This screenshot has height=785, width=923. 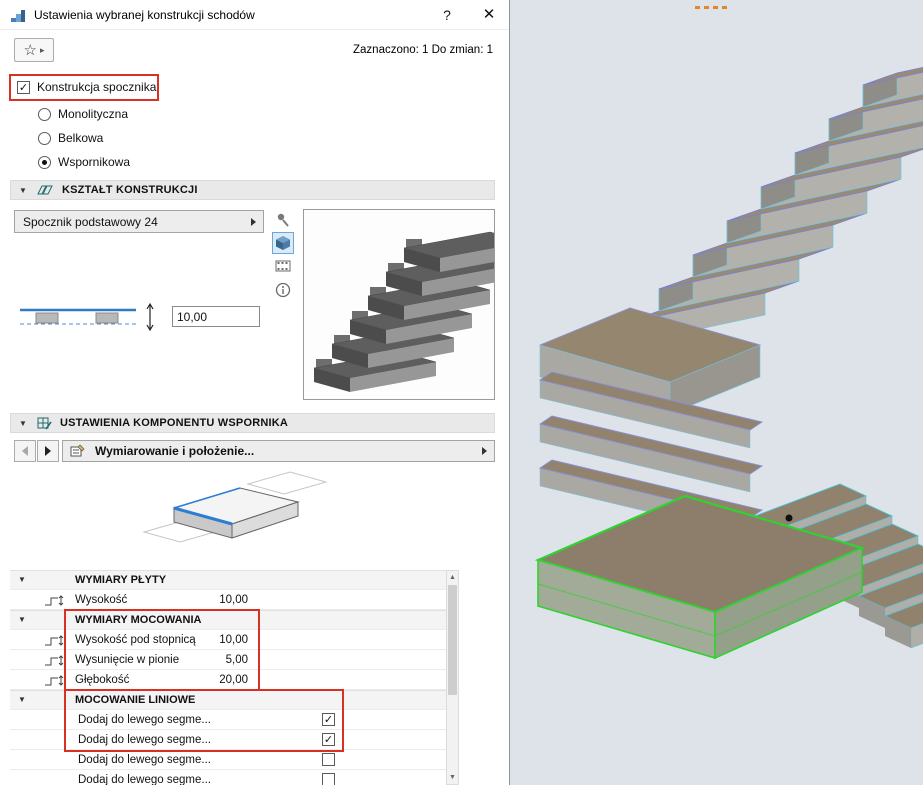 I want to click on row-label: Wysokość, so click(x=101, y=599).